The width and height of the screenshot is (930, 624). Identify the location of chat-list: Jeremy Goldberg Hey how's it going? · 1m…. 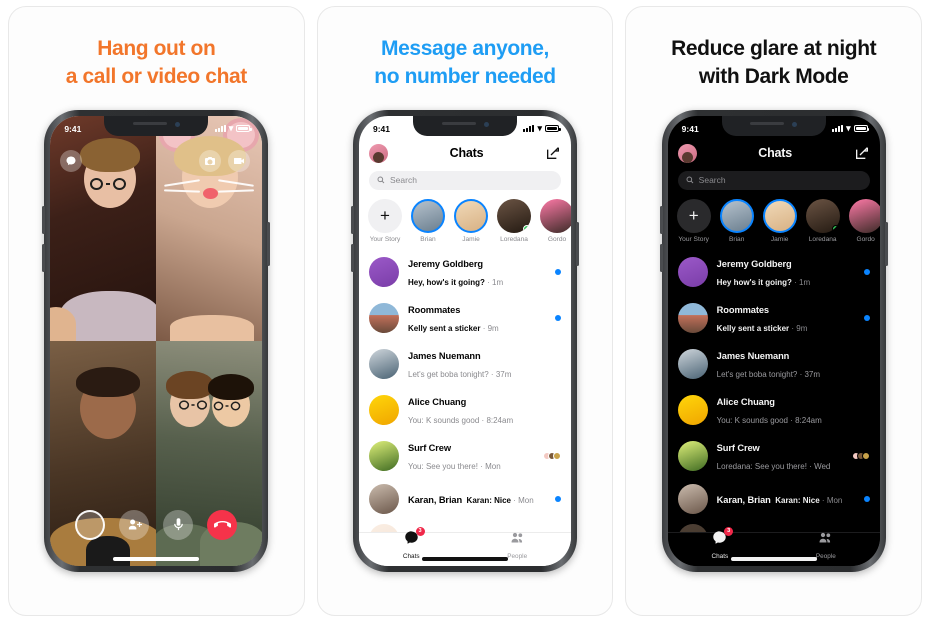
(774, 389).